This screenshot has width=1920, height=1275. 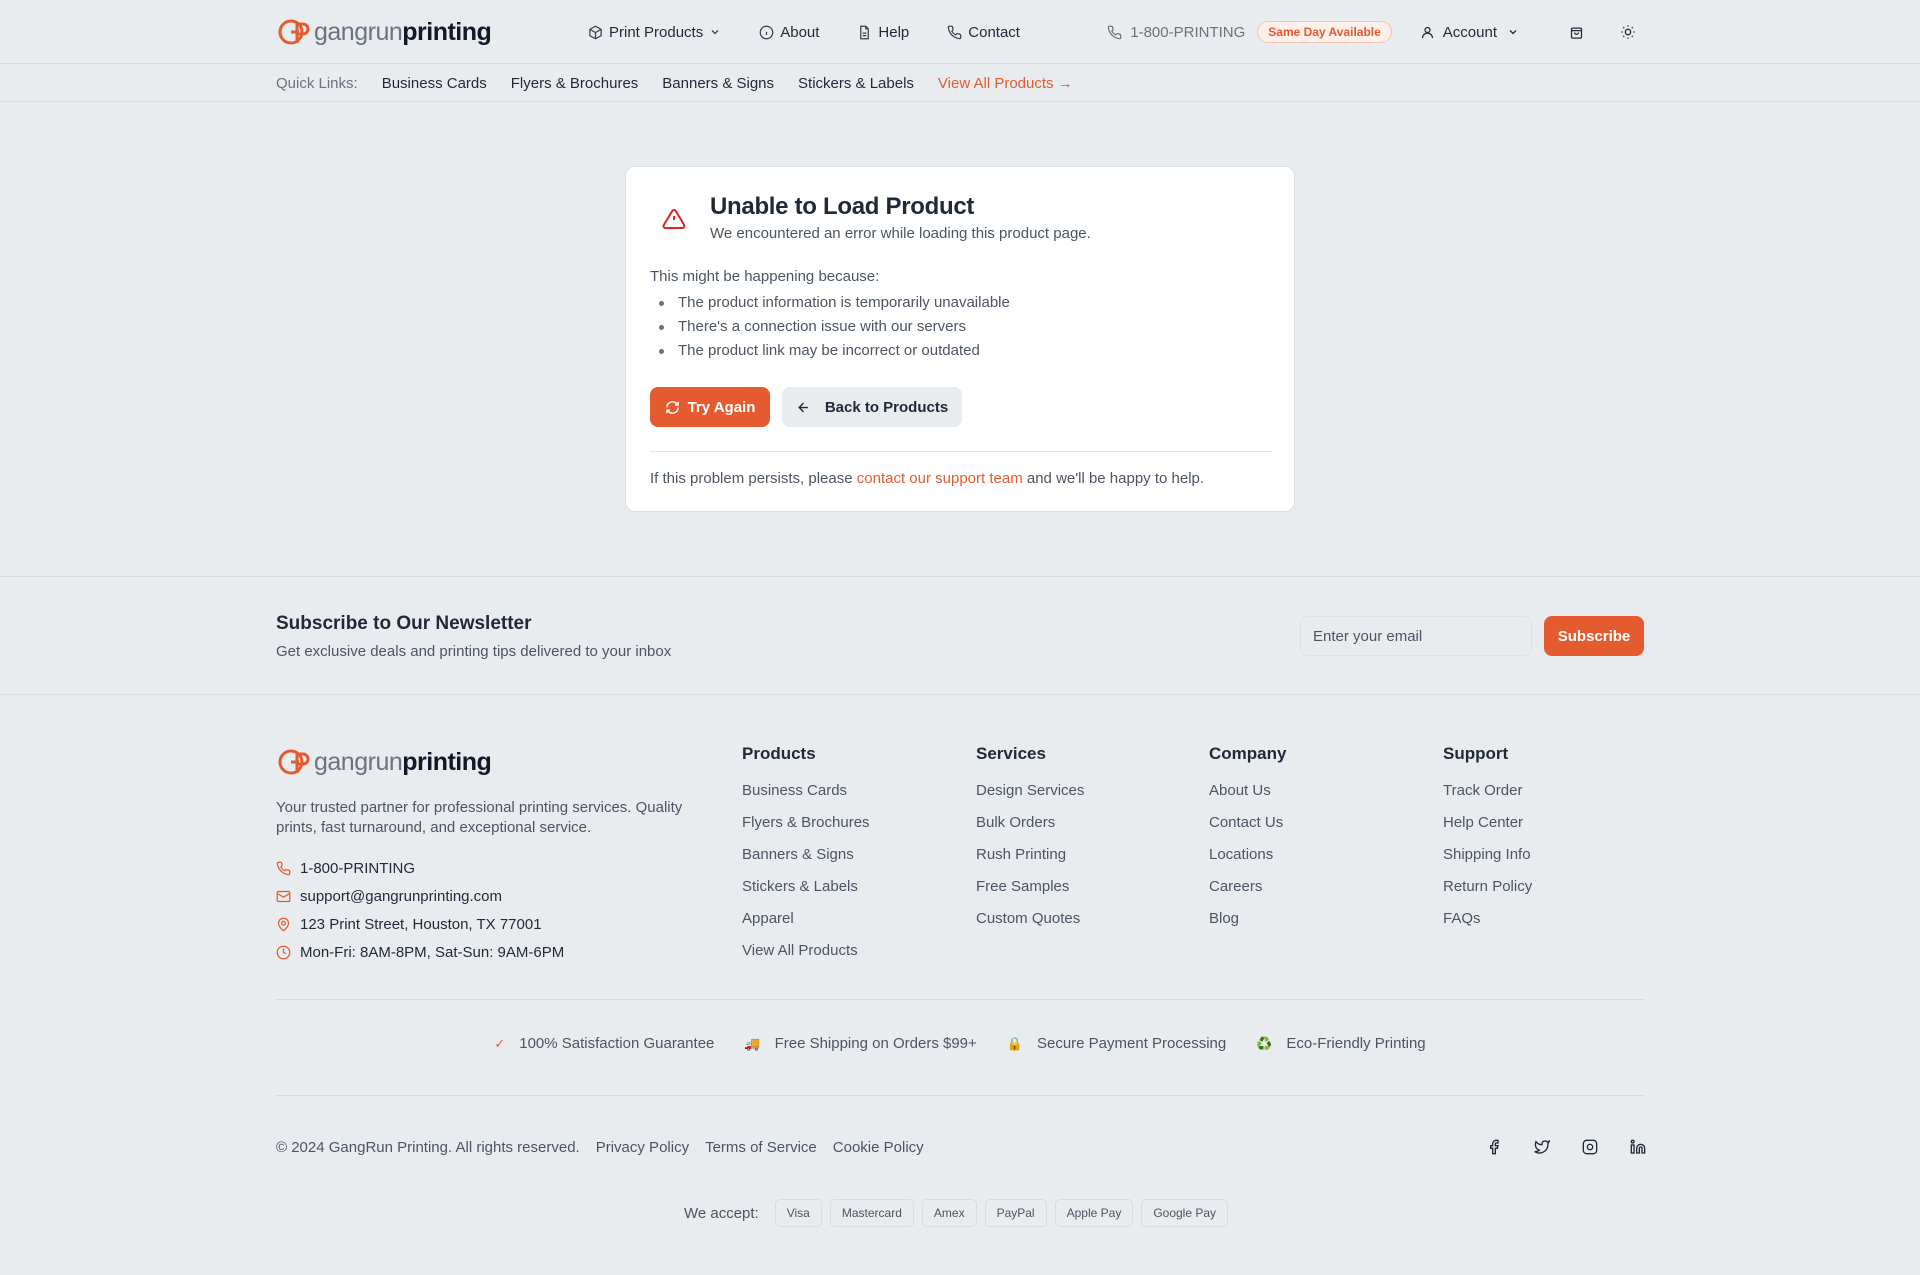 What do you see at coordinates (1487, 893) in the screenshot?
I see `footer-link: Return Policy` at bounding box center [1487, 893].